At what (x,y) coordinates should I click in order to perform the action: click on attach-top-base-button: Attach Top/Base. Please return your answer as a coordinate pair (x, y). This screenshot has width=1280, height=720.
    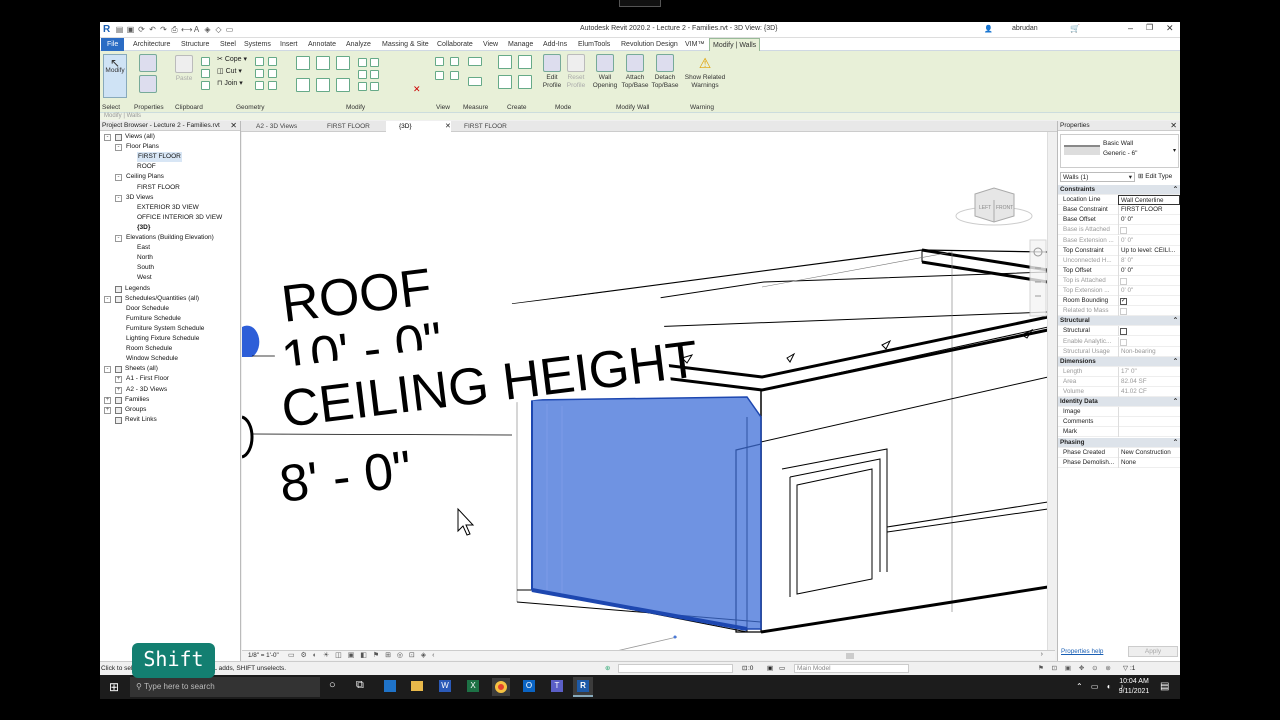
    Looking at the image, I should click on (635, 72).